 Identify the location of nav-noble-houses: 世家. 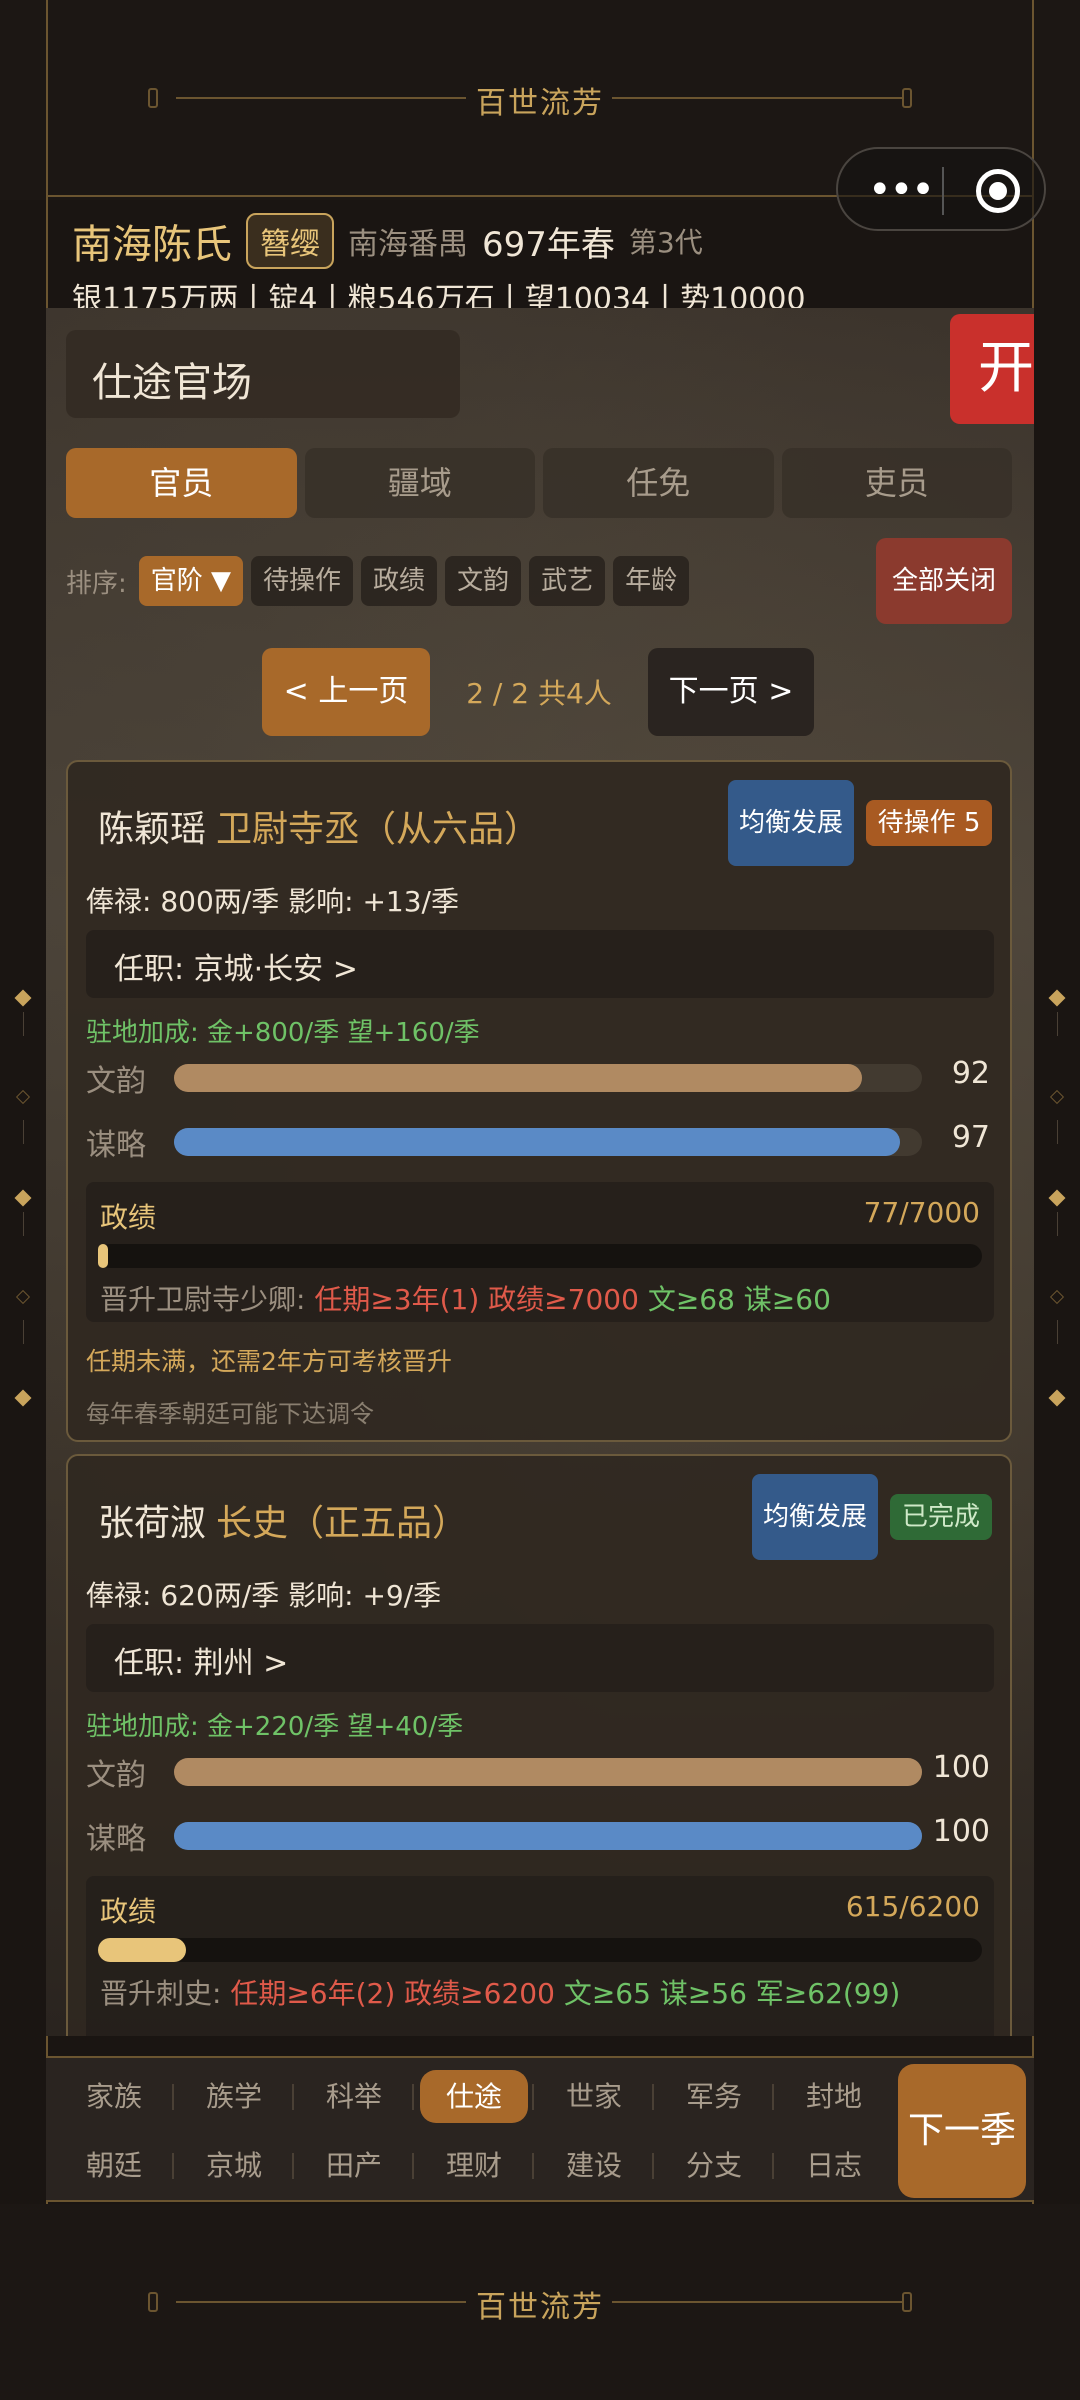
(594, 2096).